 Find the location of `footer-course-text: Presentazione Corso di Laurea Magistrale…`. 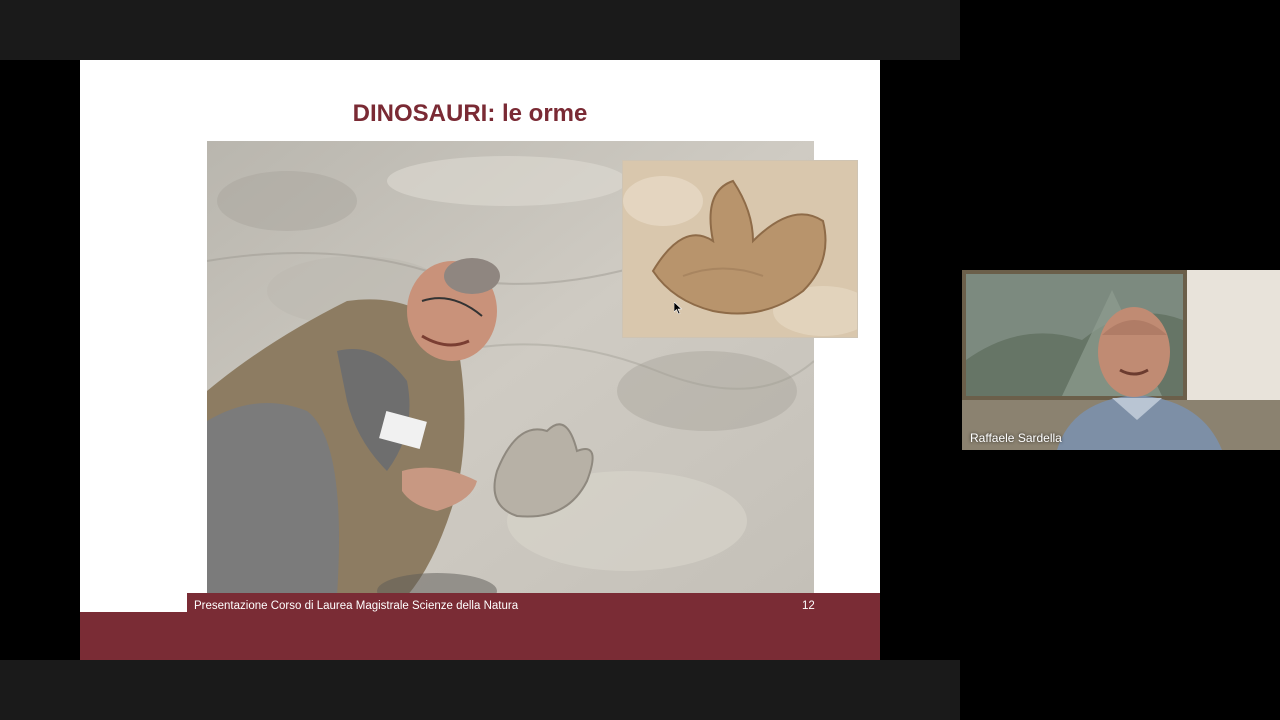

footer-course-text: Presentazione Corso di Laurea Magistrale… is located at coordinates (356, 606).